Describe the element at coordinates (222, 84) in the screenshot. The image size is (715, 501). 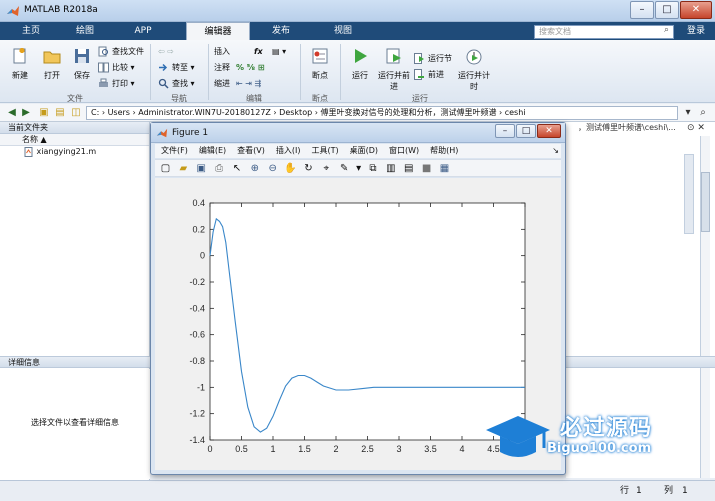
I see `indent-button: 缩进` at that location.